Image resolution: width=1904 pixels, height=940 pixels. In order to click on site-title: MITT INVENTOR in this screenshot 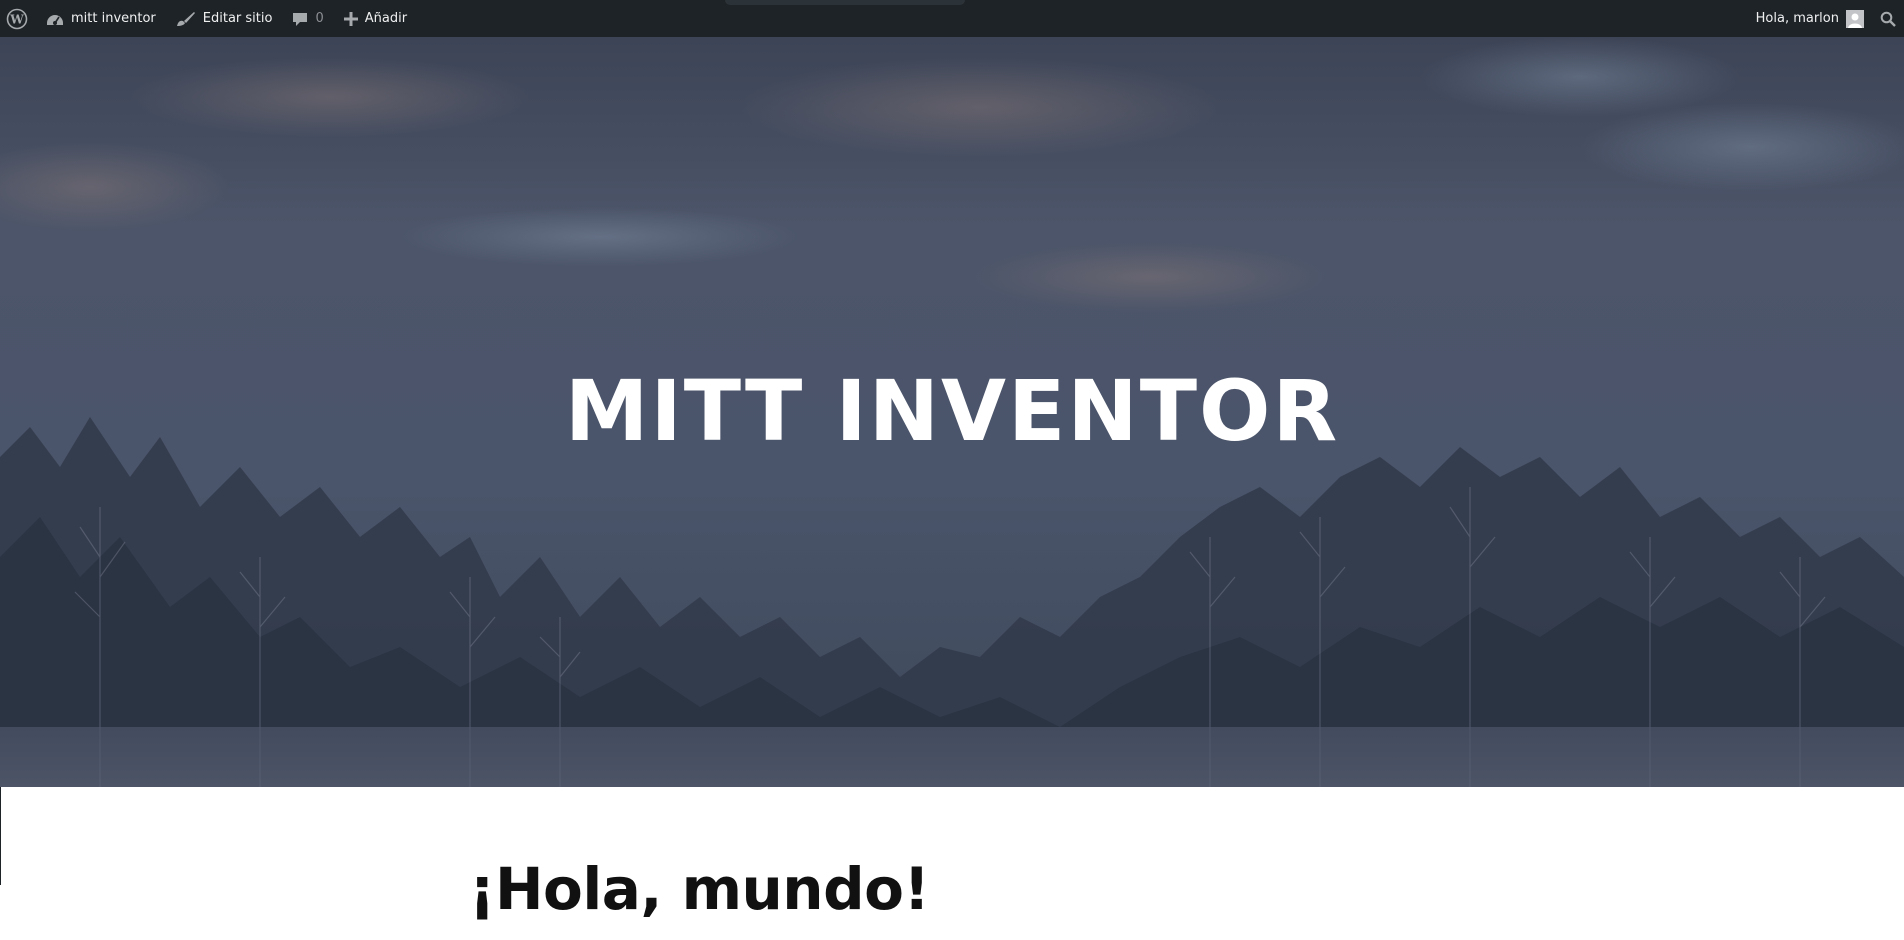, I will do `click(952, 411)`.